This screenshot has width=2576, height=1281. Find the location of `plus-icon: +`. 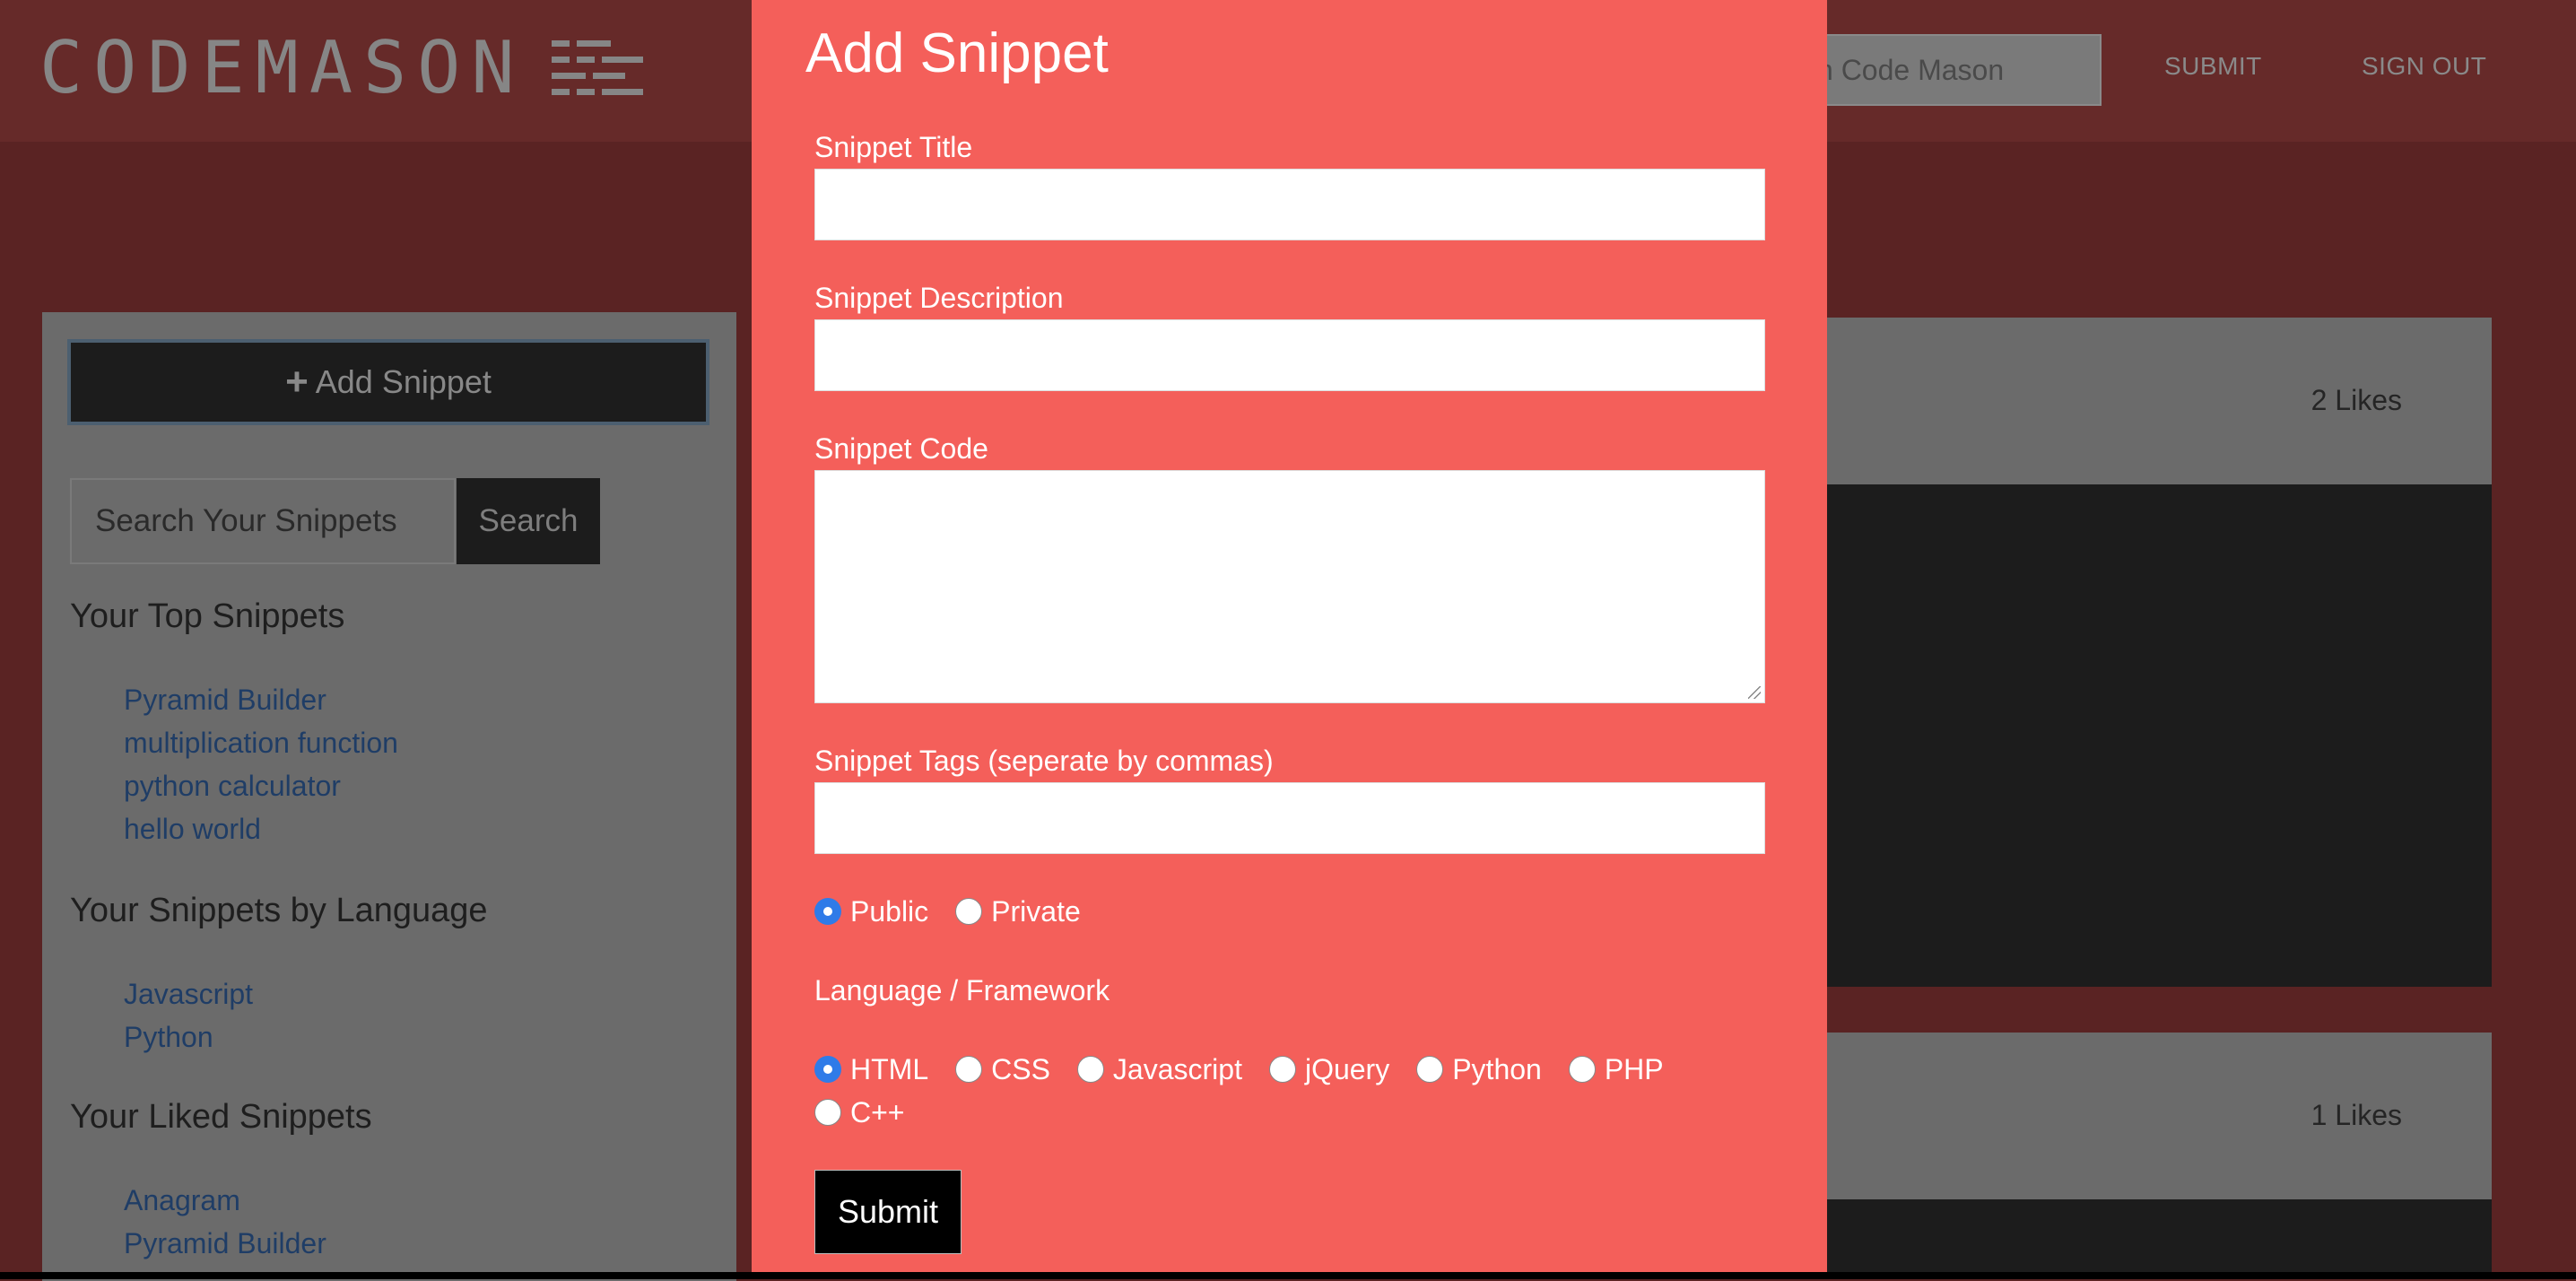

plus-icon: + is located at coordinates (297, 382).